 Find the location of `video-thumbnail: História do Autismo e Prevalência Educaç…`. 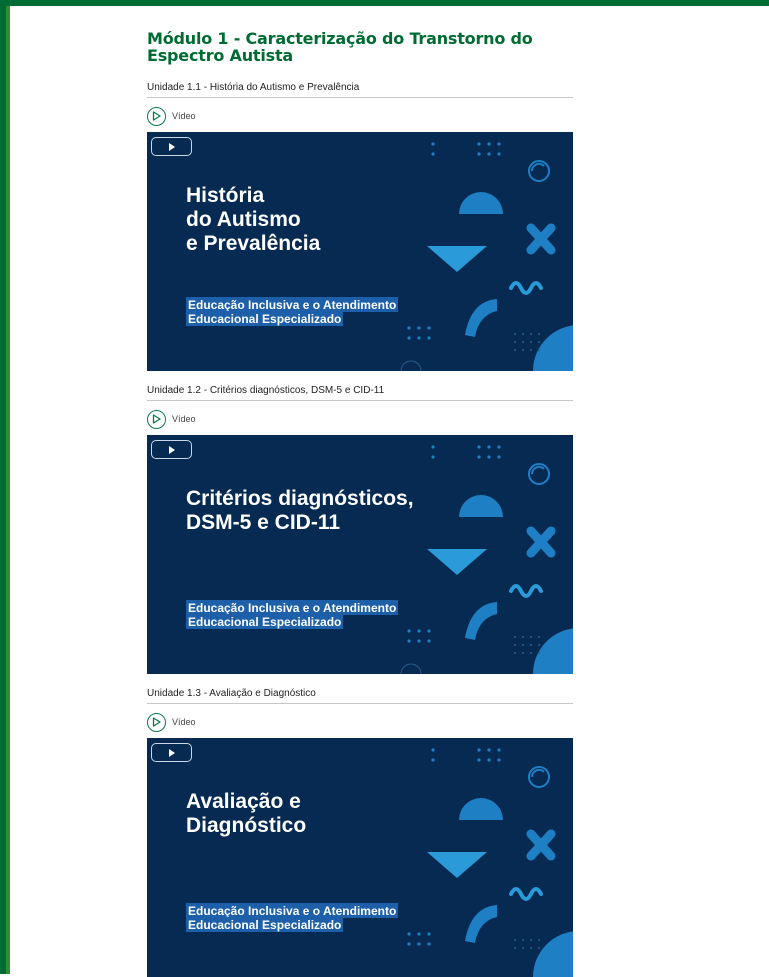

video-thumbnail: História do Autismo e Prevalência Educaç… is located at coordinates (360, 251).